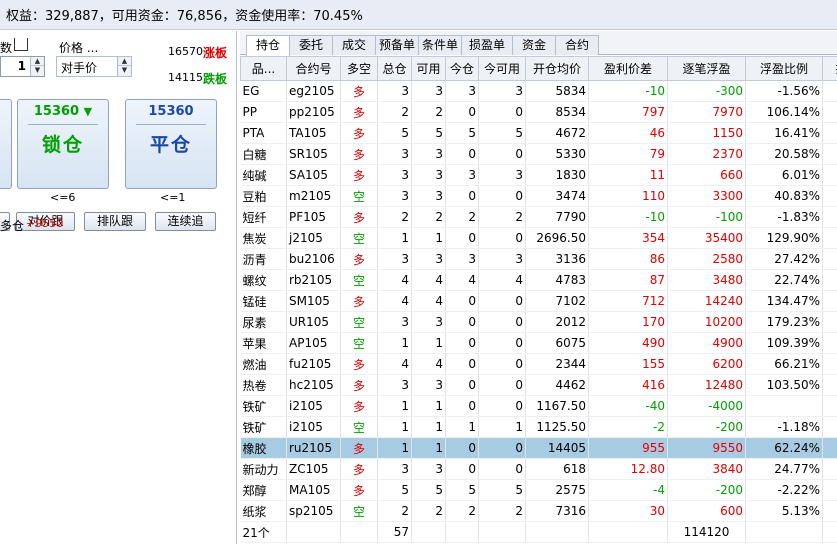 This screenshot has width=837, height=544. Describe the element at coordinates (628, 68) in the screenshot. I see `column-header: 盈利价差` at that location.